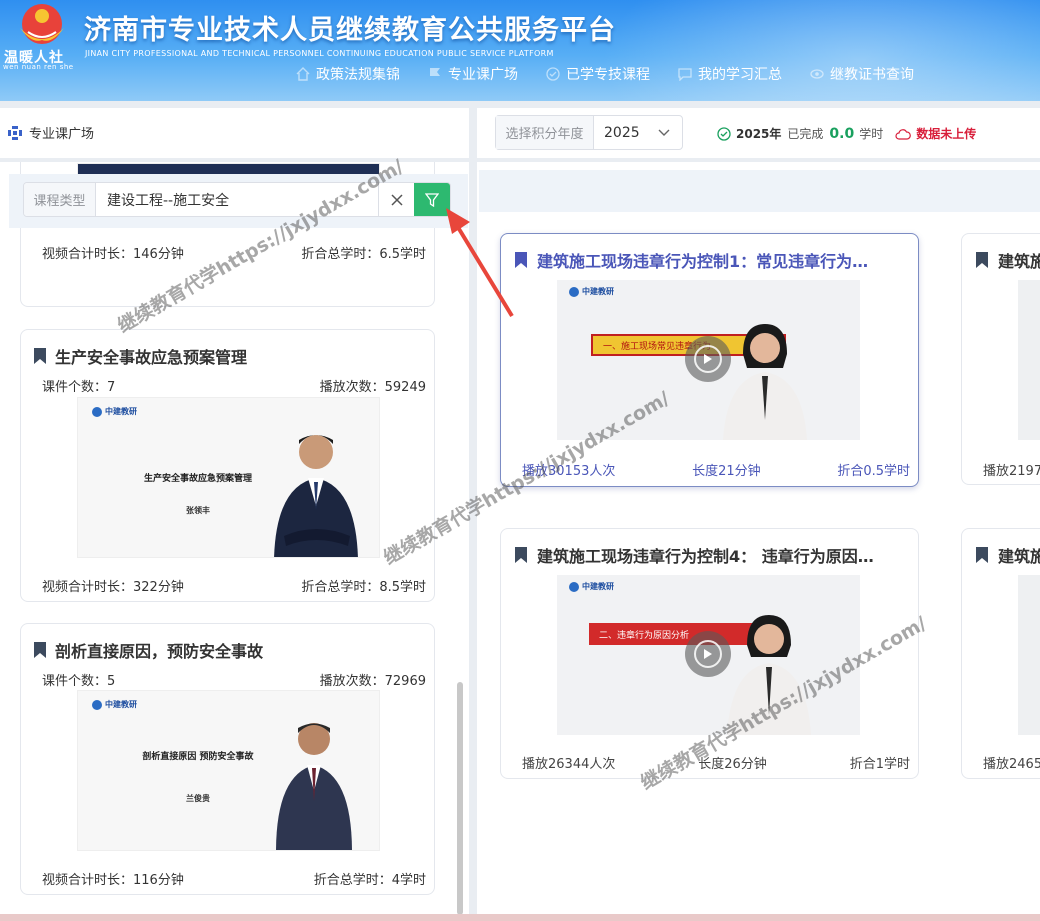  I want to click on progress-done-label: 已完成, so click(805, 134).